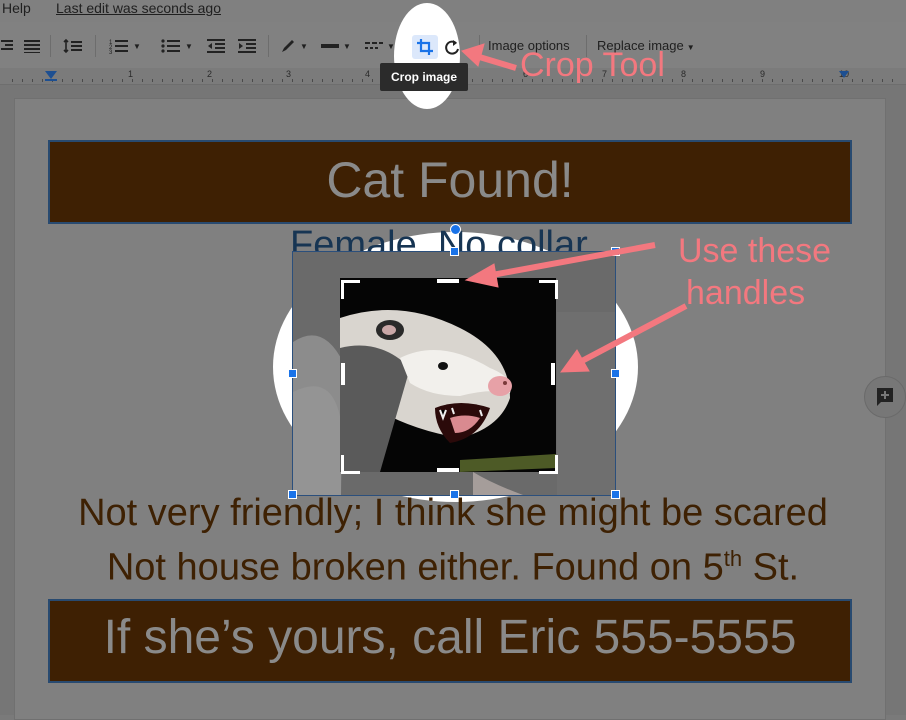 This screenshot has width=906, height=720. What do you see at coordinates (343, 374) in the screenshot?
I see `crop-handle-left` at bounding box center [343, 374].